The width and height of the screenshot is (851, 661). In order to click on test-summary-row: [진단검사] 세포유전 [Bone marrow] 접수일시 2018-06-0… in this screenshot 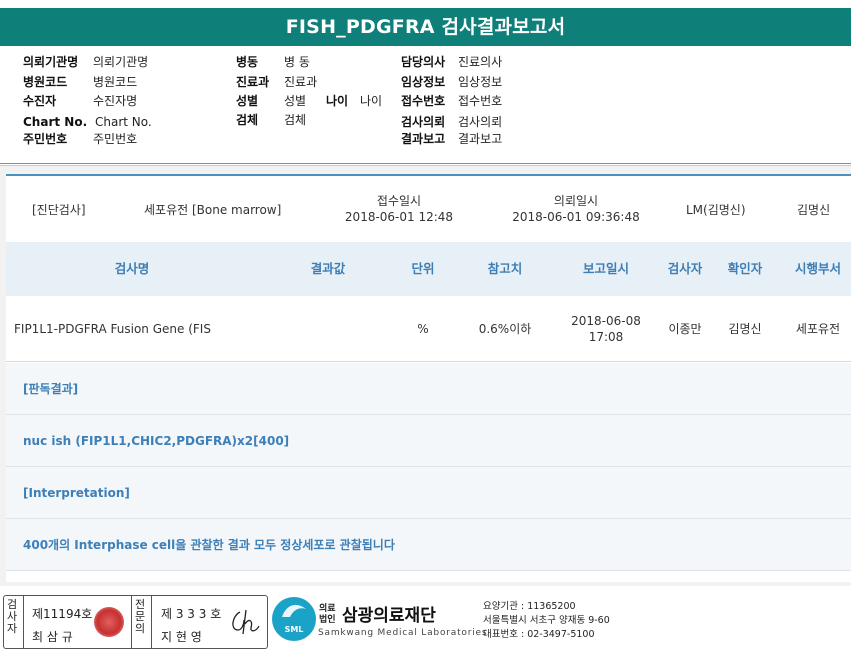, I will do `click(428, 209)`.